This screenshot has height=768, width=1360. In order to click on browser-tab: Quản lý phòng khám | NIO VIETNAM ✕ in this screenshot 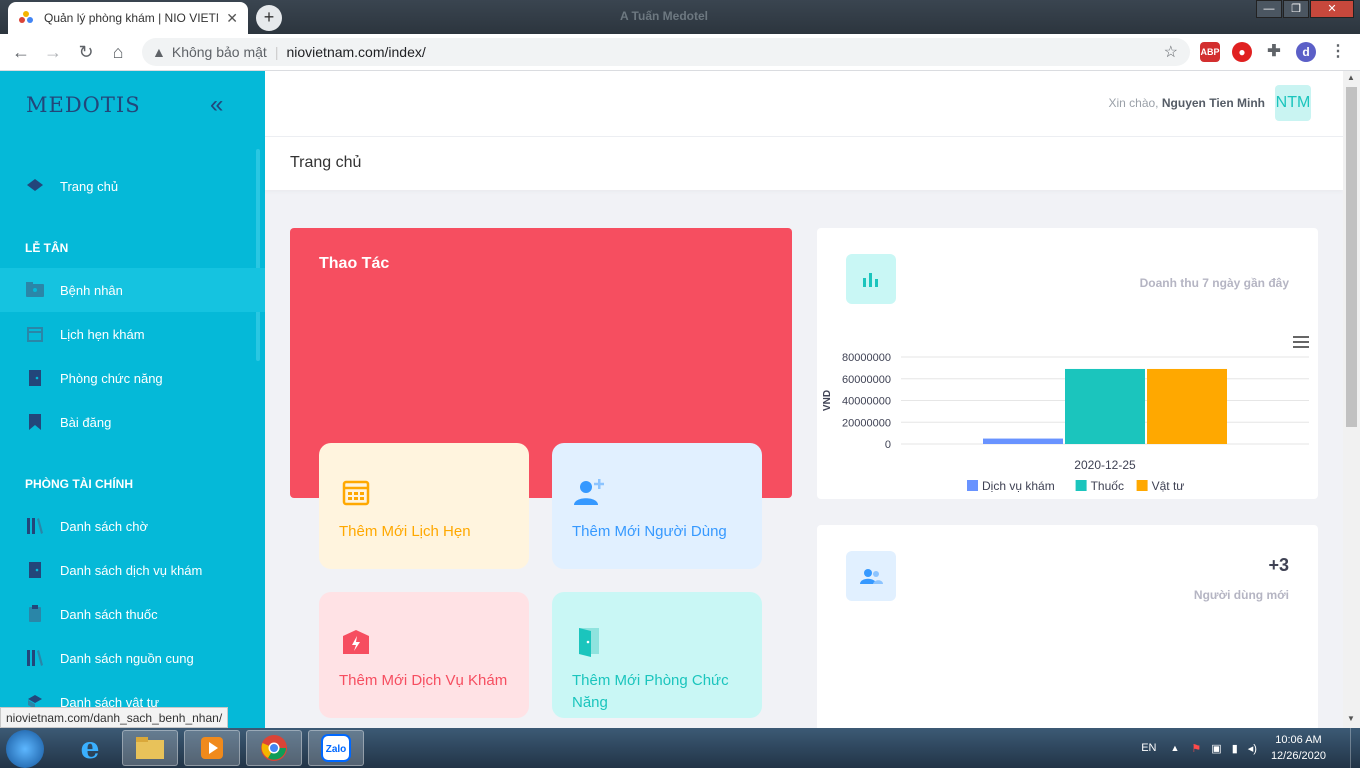, I will do `click(128, 18)`.